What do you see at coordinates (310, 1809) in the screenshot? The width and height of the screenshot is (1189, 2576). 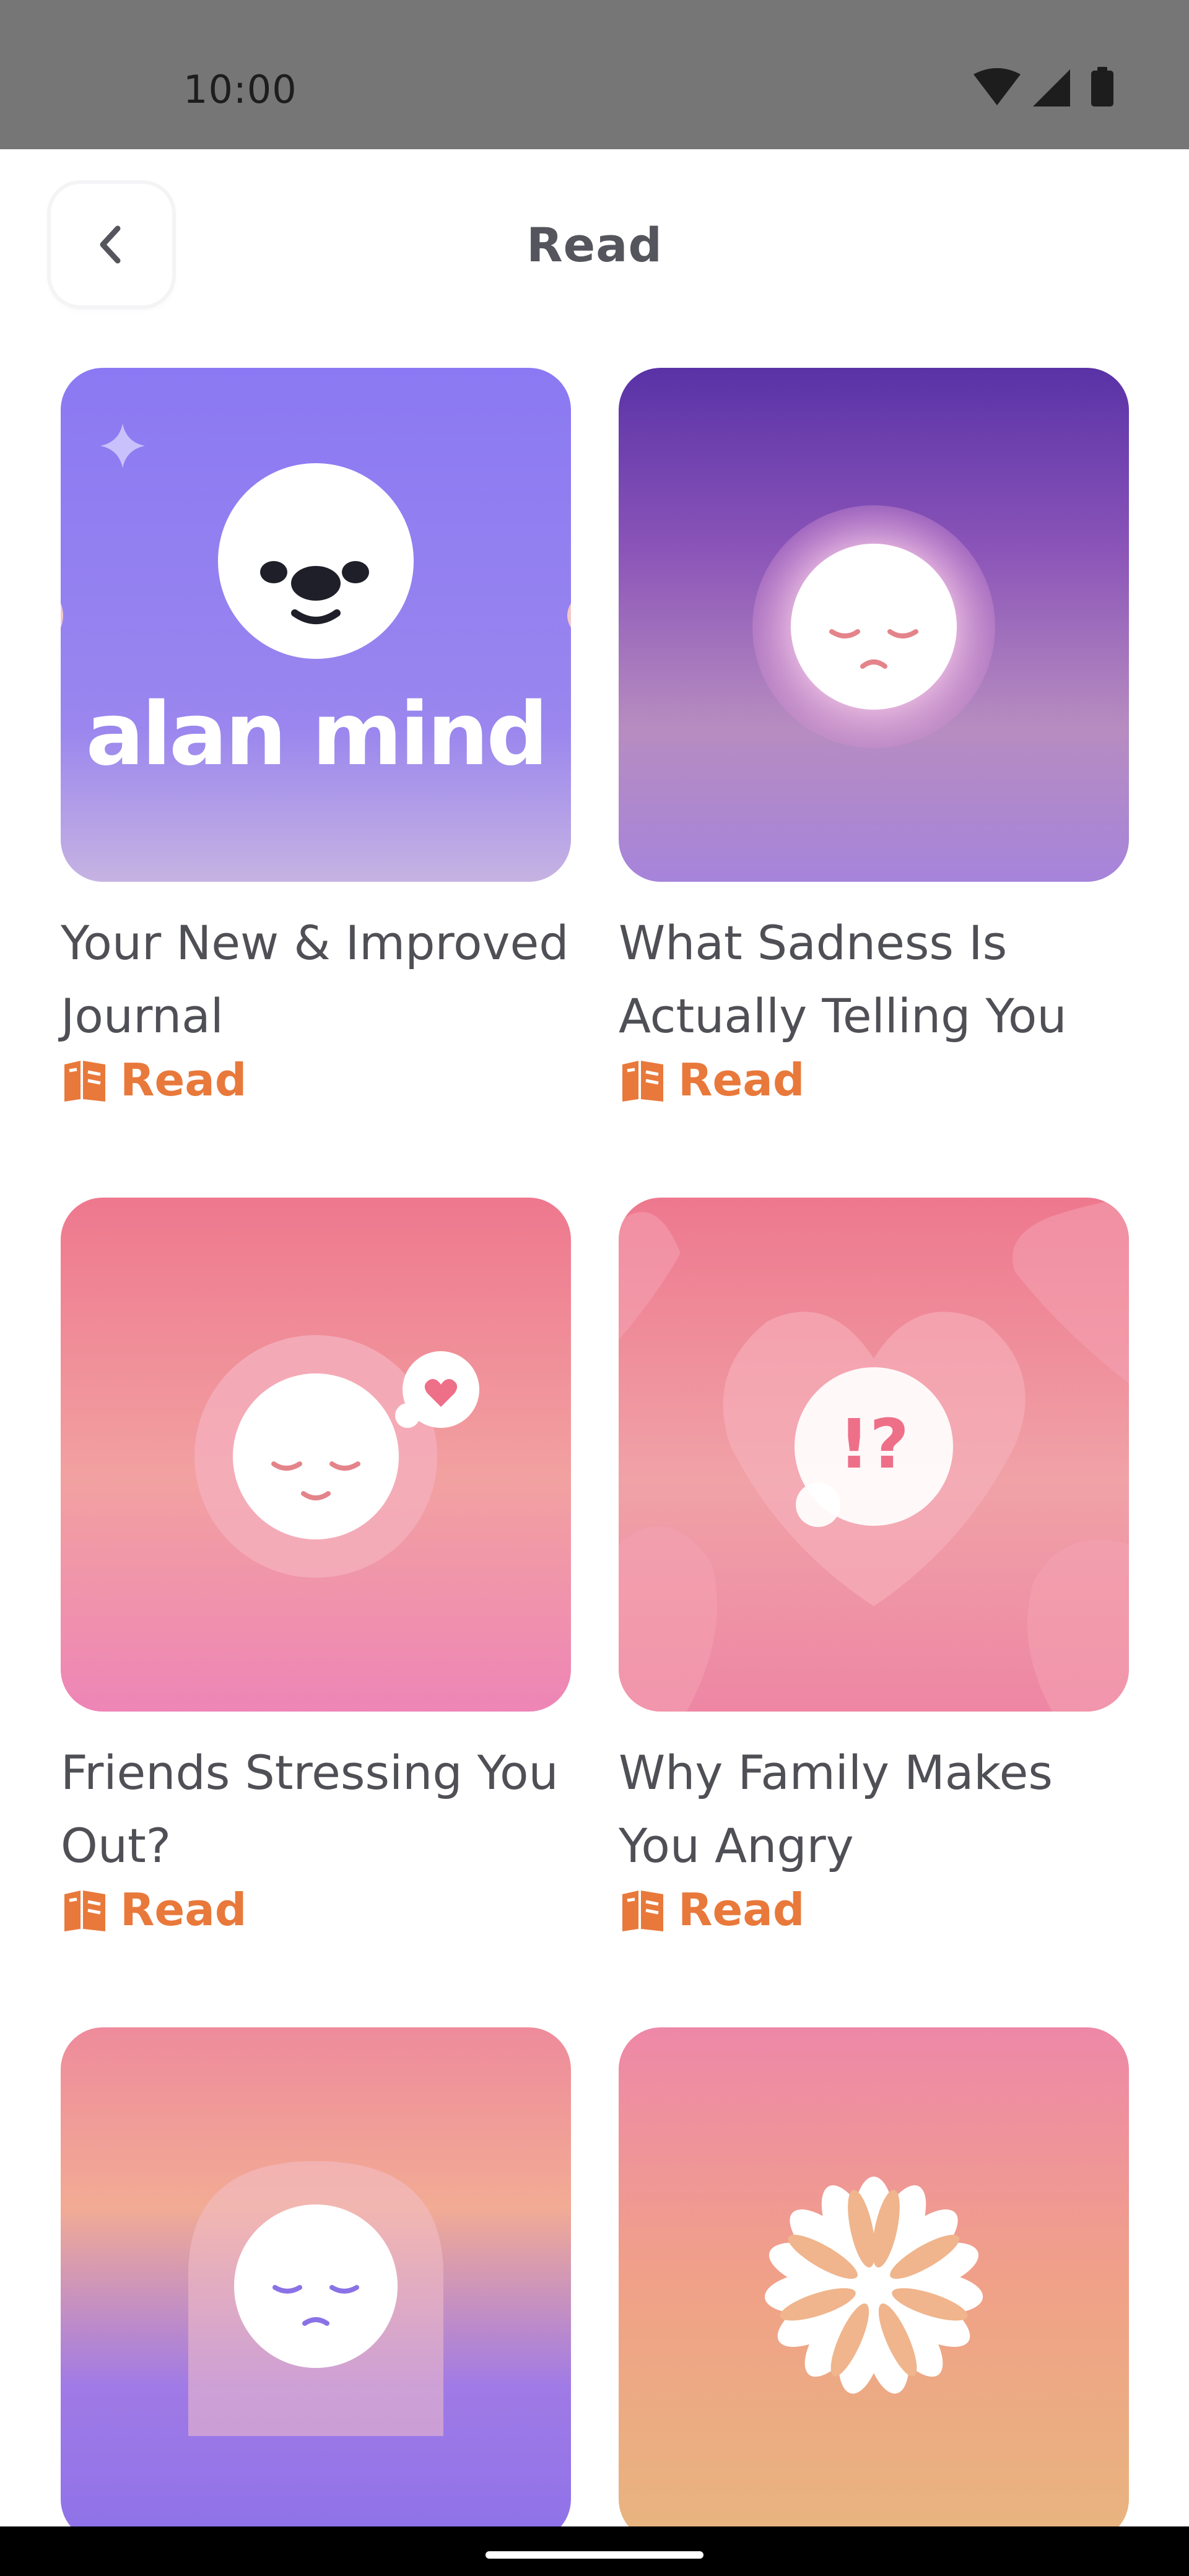 I see `article-title: Friends Stressing You Out?` at bounding box center [310, 1809].